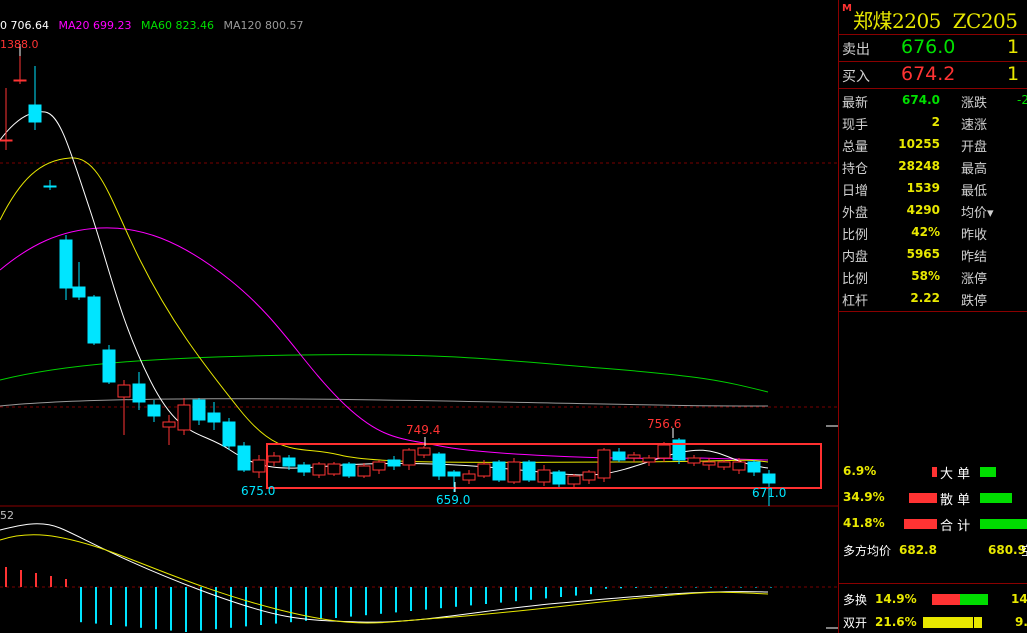 Image resolution: width=1027 pixels, height=633 pixels. What do you see at coordinates (855, 600) in the screenshot?
I see `bottom-label: 多换` at bounding box center [855, 600].